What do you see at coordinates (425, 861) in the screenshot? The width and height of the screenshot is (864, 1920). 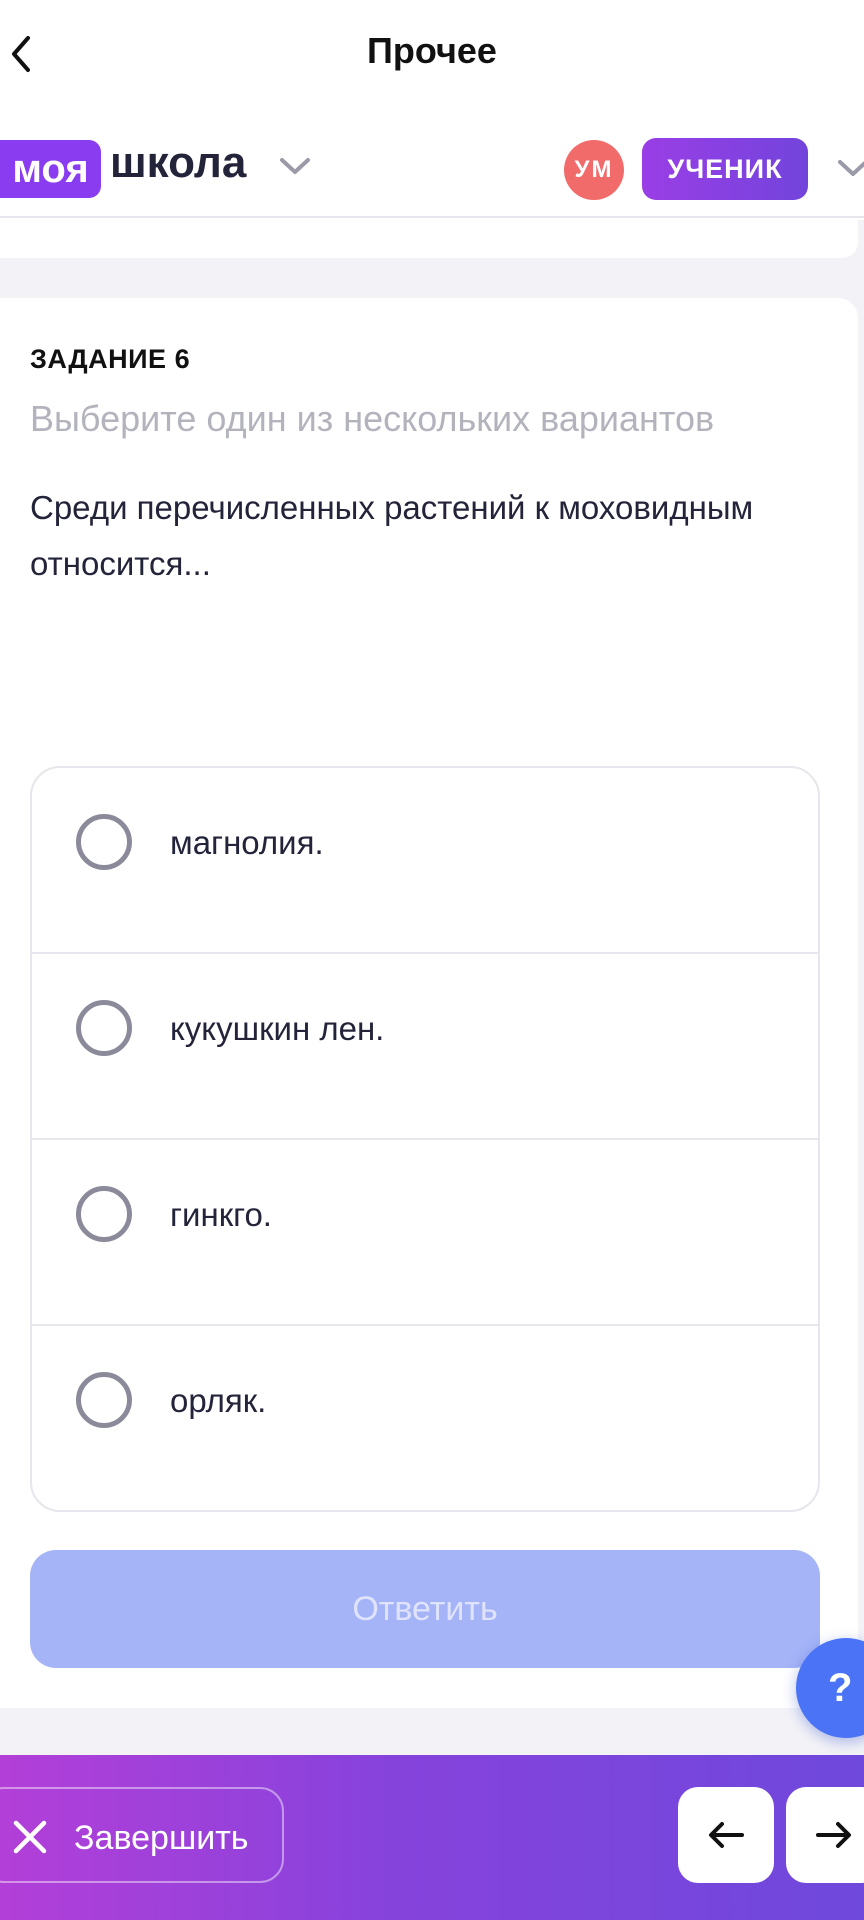 I see `answer-option: магнолия.` at bounding box center [425, 861].